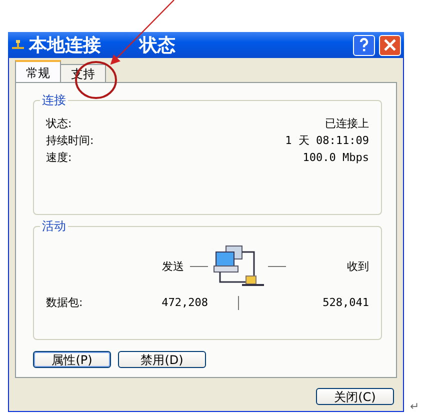 The height and width of the screenshot is (416, 429). What do you see at coordinates (335, 158) in the screenshot?
I see `field-value: 100.0 Mbps` at bounding box center [335, 158].